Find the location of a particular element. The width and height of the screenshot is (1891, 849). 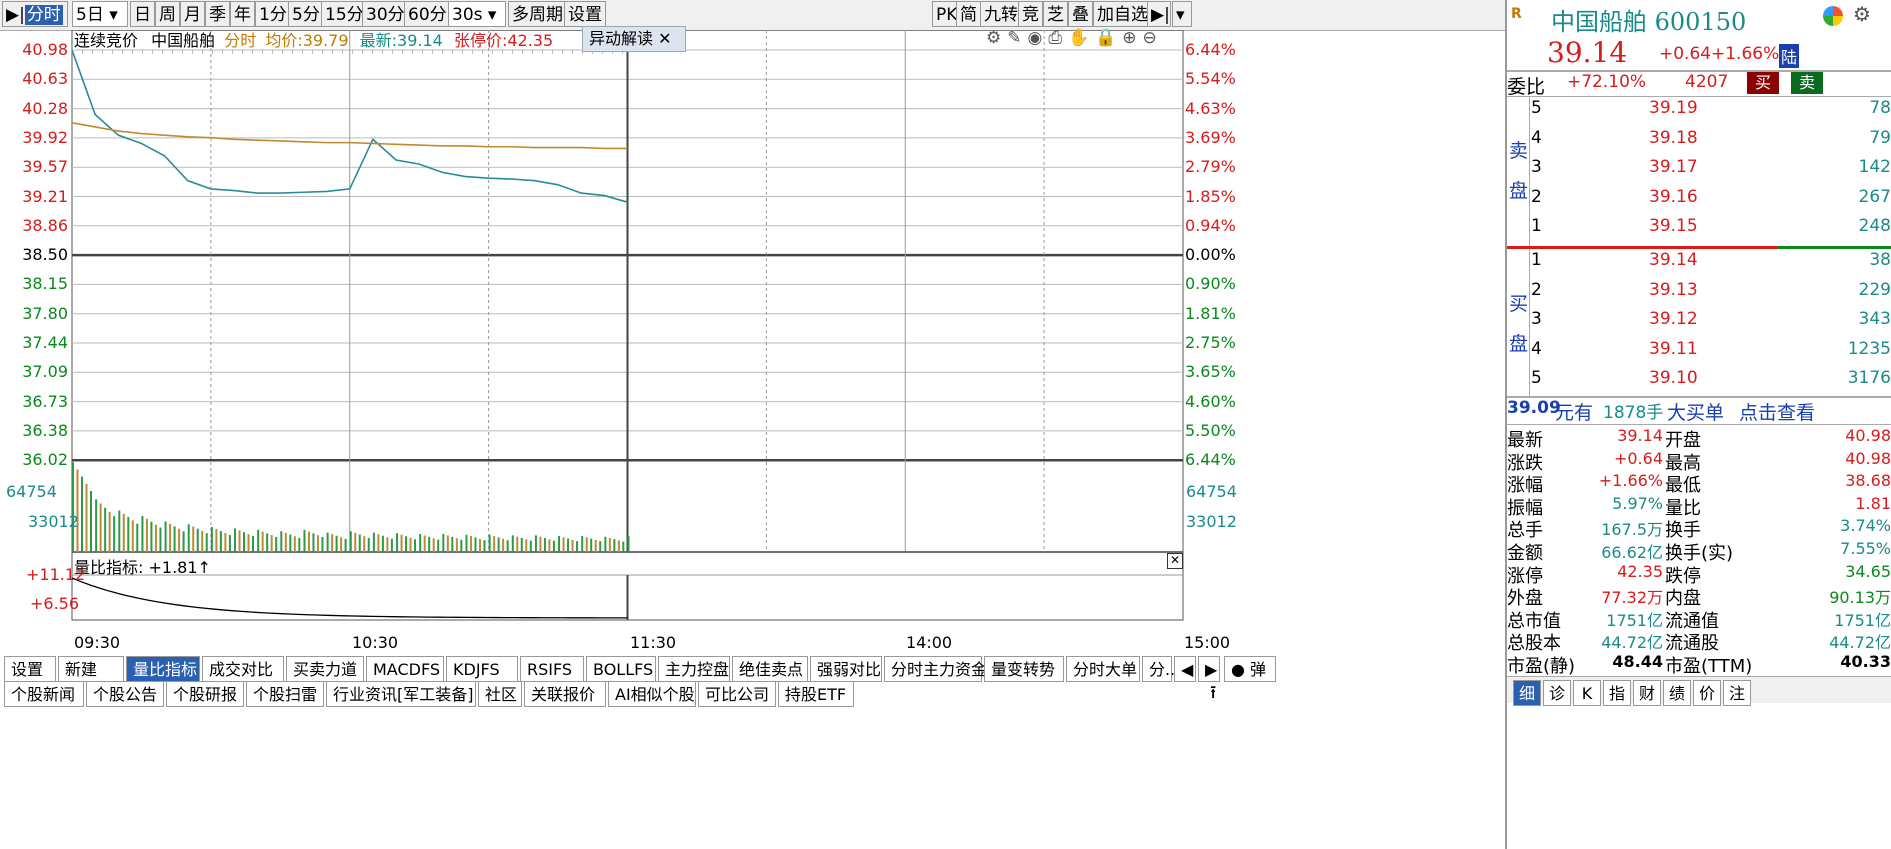

toolbar-zhi: 芝 is located at coordinates (1055, 14).